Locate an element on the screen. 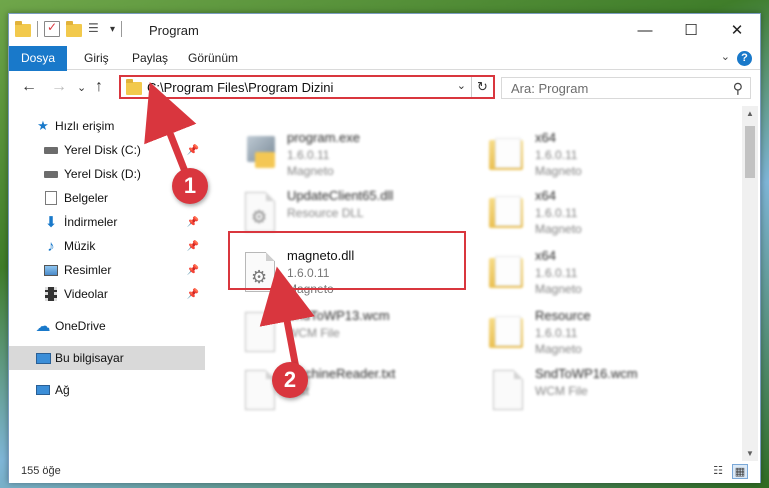 The width and height of the screenshot is (769, 488). address-dropdown-icon: ⌄ is located at coordinates (461, 85).